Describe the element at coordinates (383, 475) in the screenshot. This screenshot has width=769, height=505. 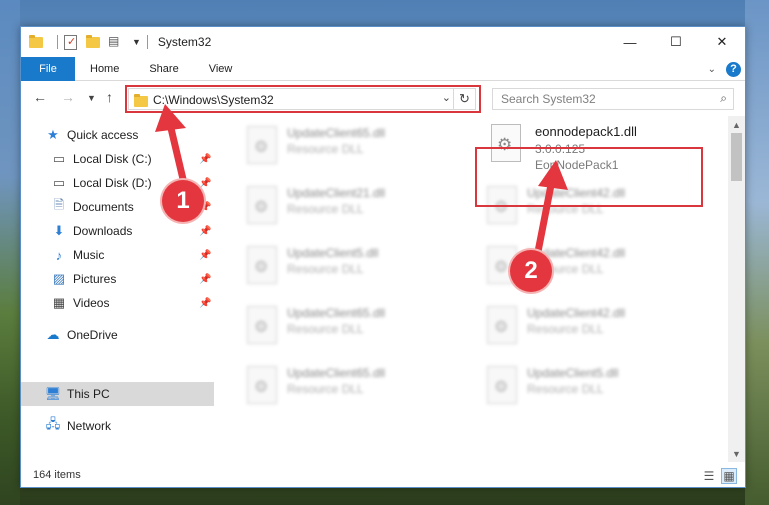
I see `status-bar: 164 items ☰ ▦` at that location.